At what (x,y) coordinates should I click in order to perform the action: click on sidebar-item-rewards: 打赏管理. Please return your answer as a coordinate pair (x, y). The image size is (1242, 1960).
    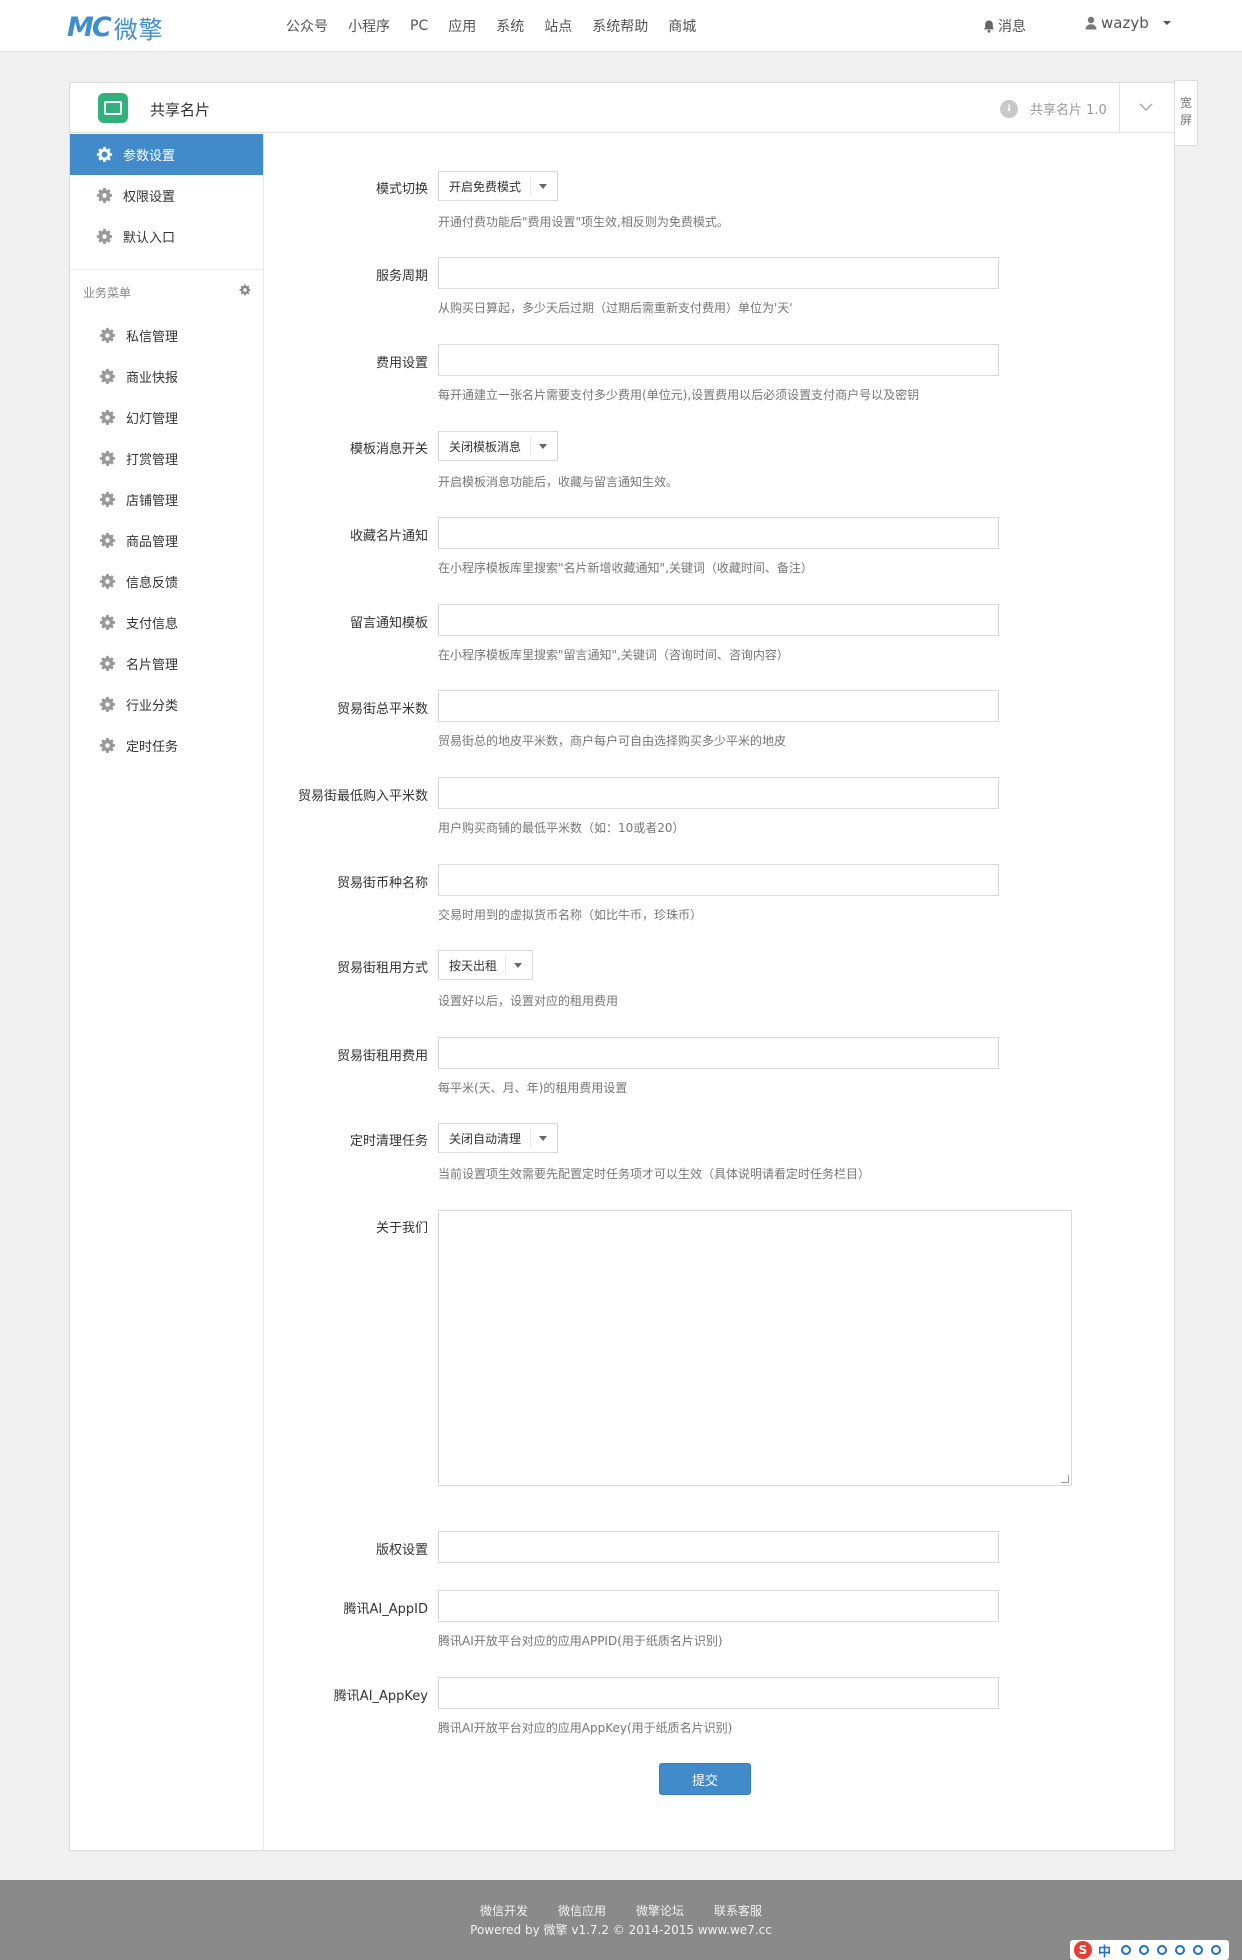
    Looking at the image, I should click on (166, 458).